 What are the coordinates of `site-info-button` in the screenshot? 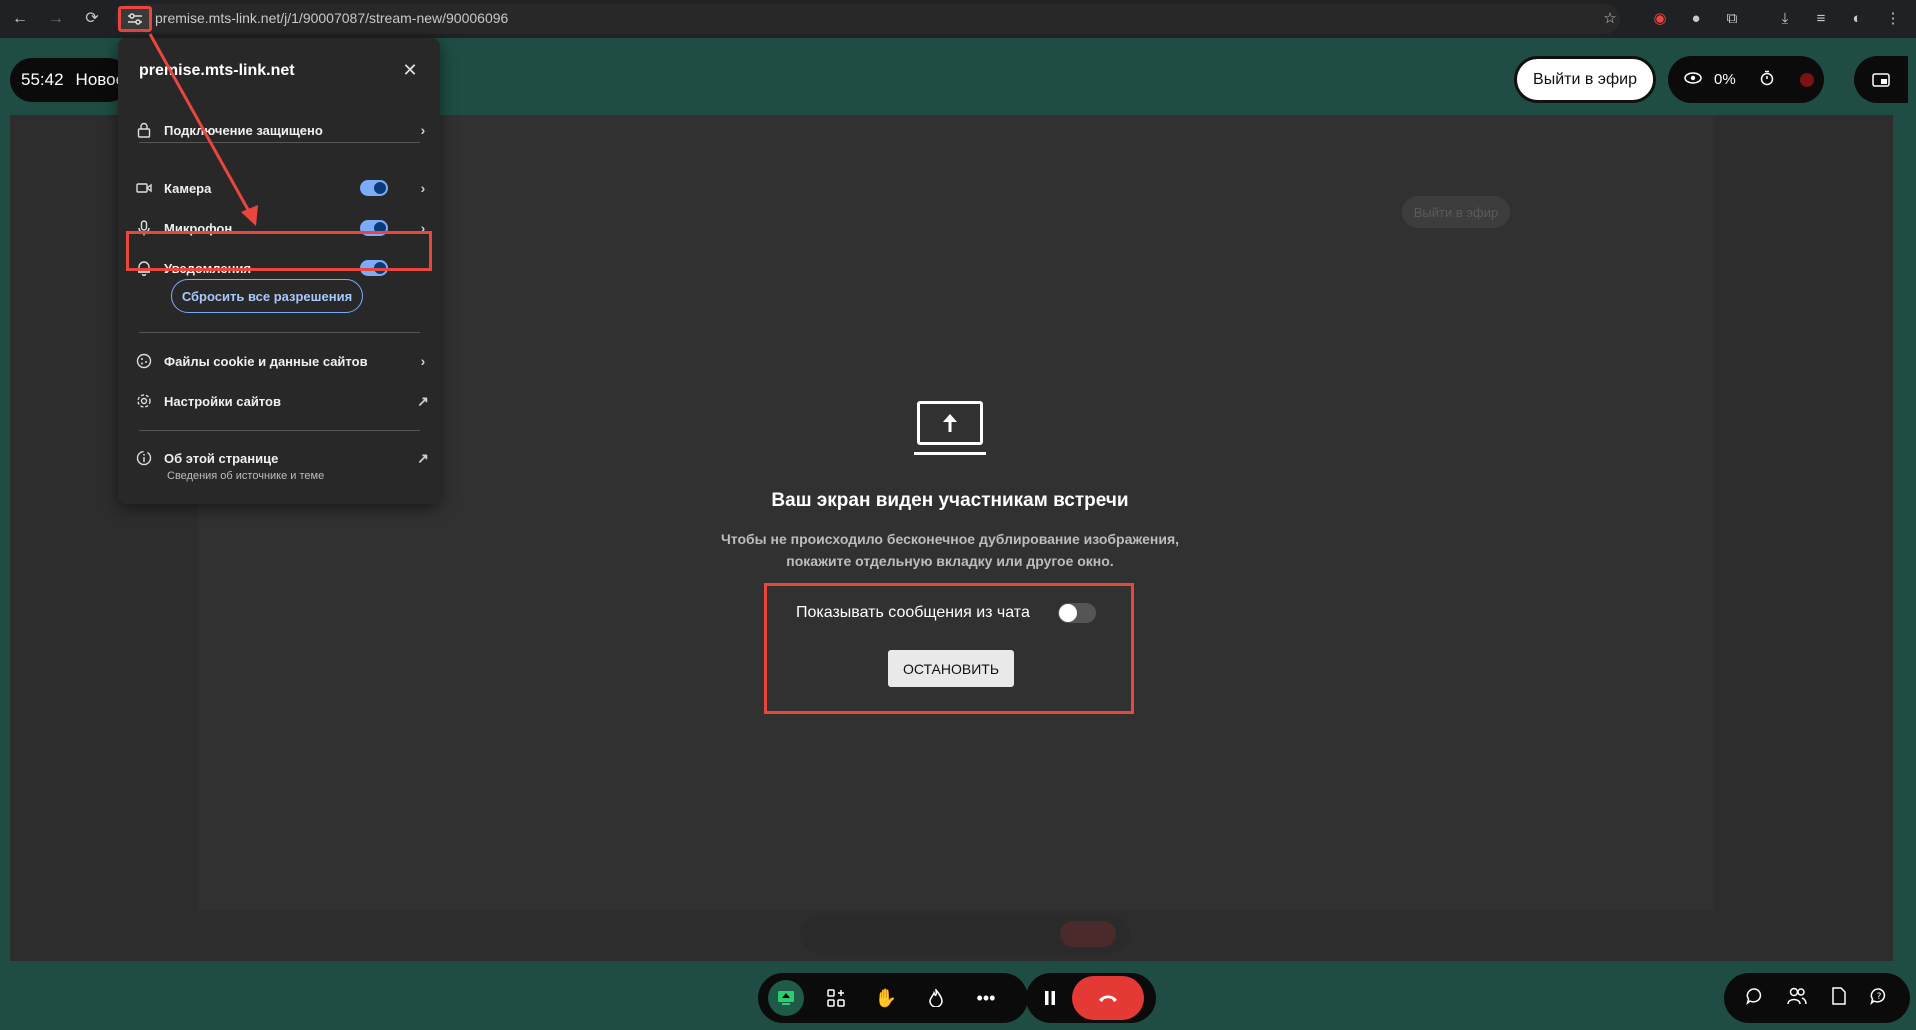 It's located at (135, 19).